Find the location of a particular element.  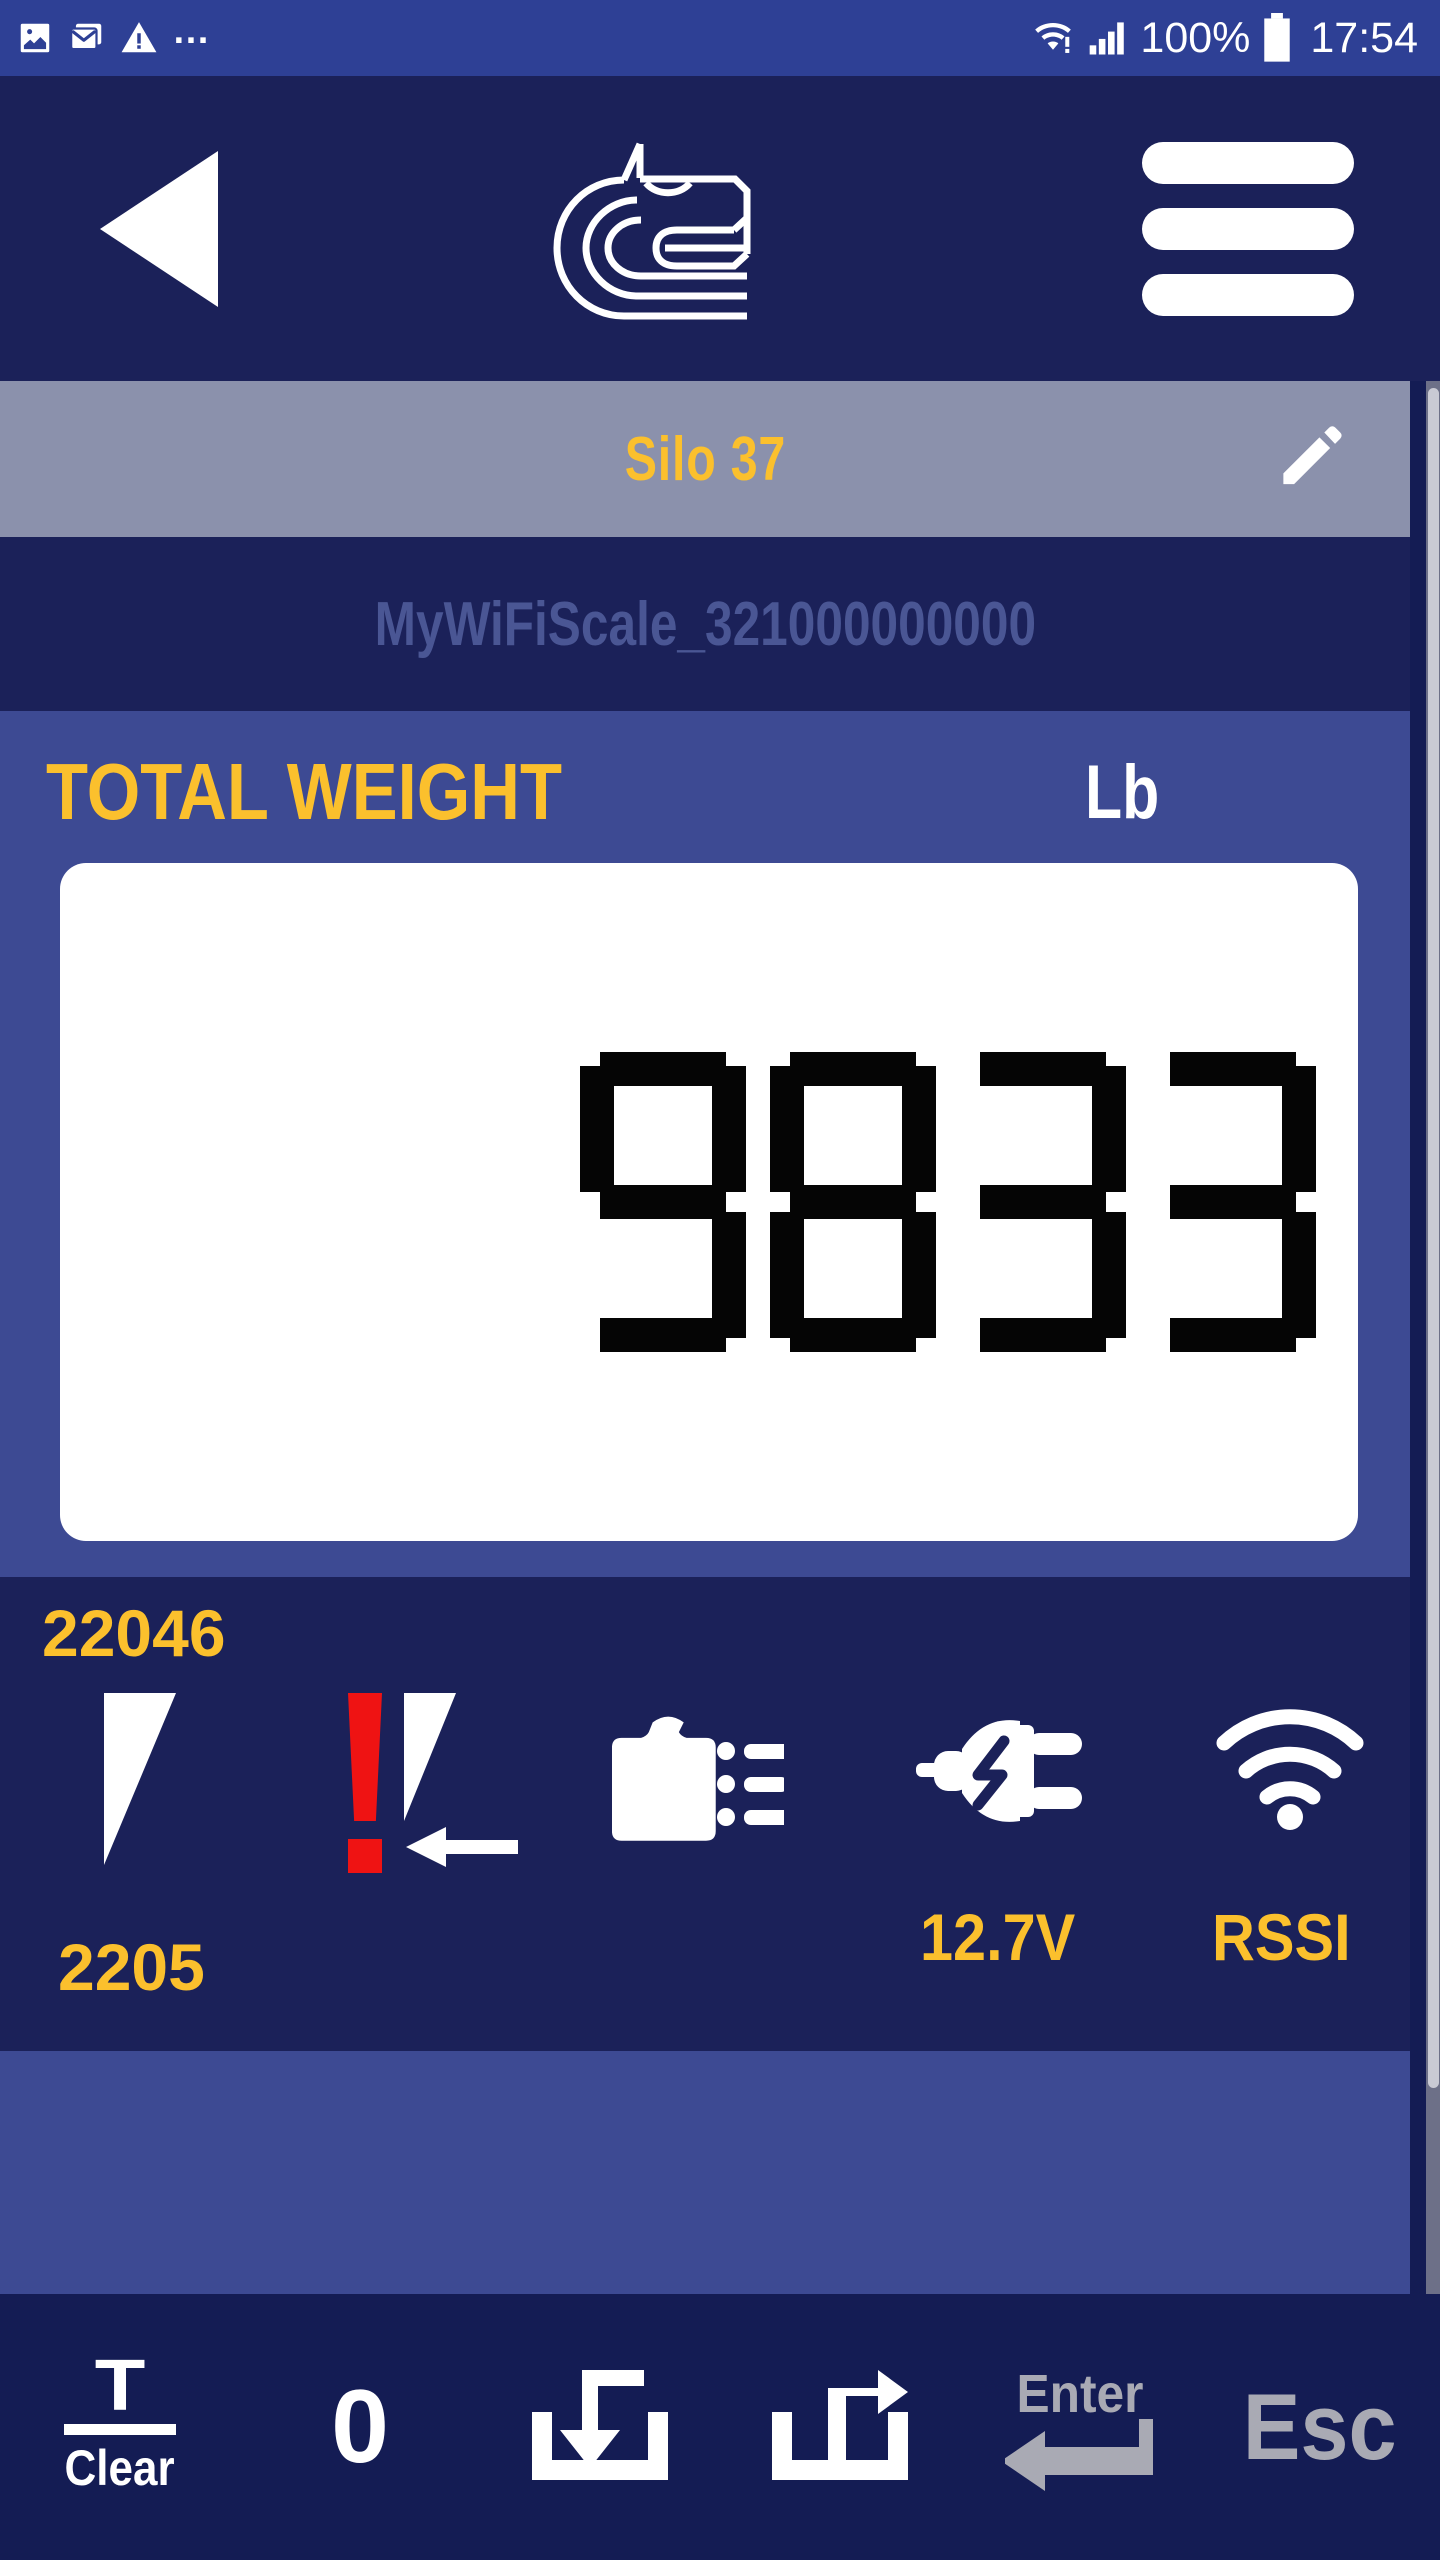

warning-icon is located at coordinates (139, 37).